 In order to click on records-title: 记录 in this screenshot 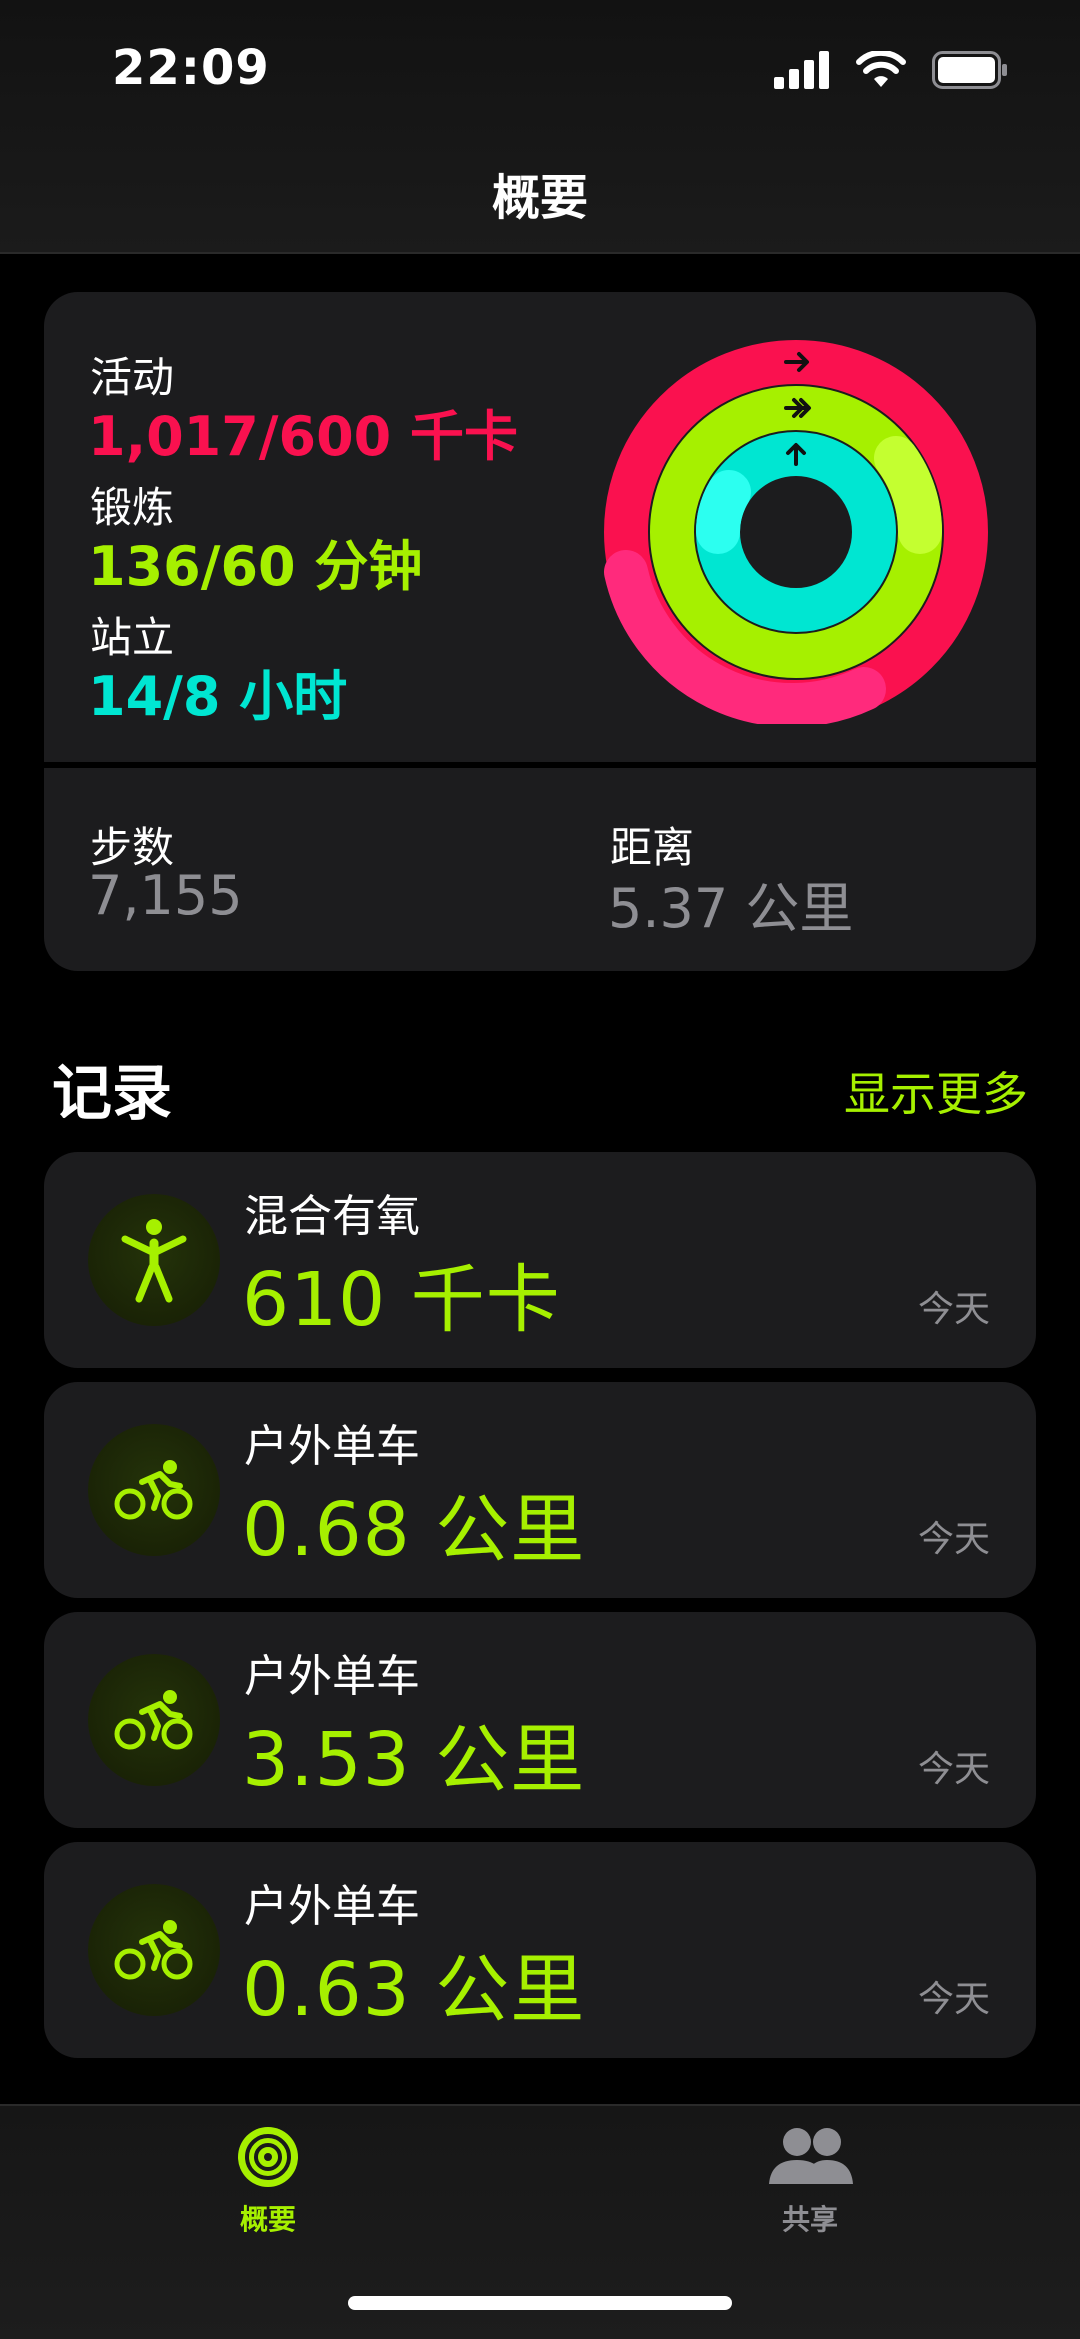, I will do `click(112, 1094)`.